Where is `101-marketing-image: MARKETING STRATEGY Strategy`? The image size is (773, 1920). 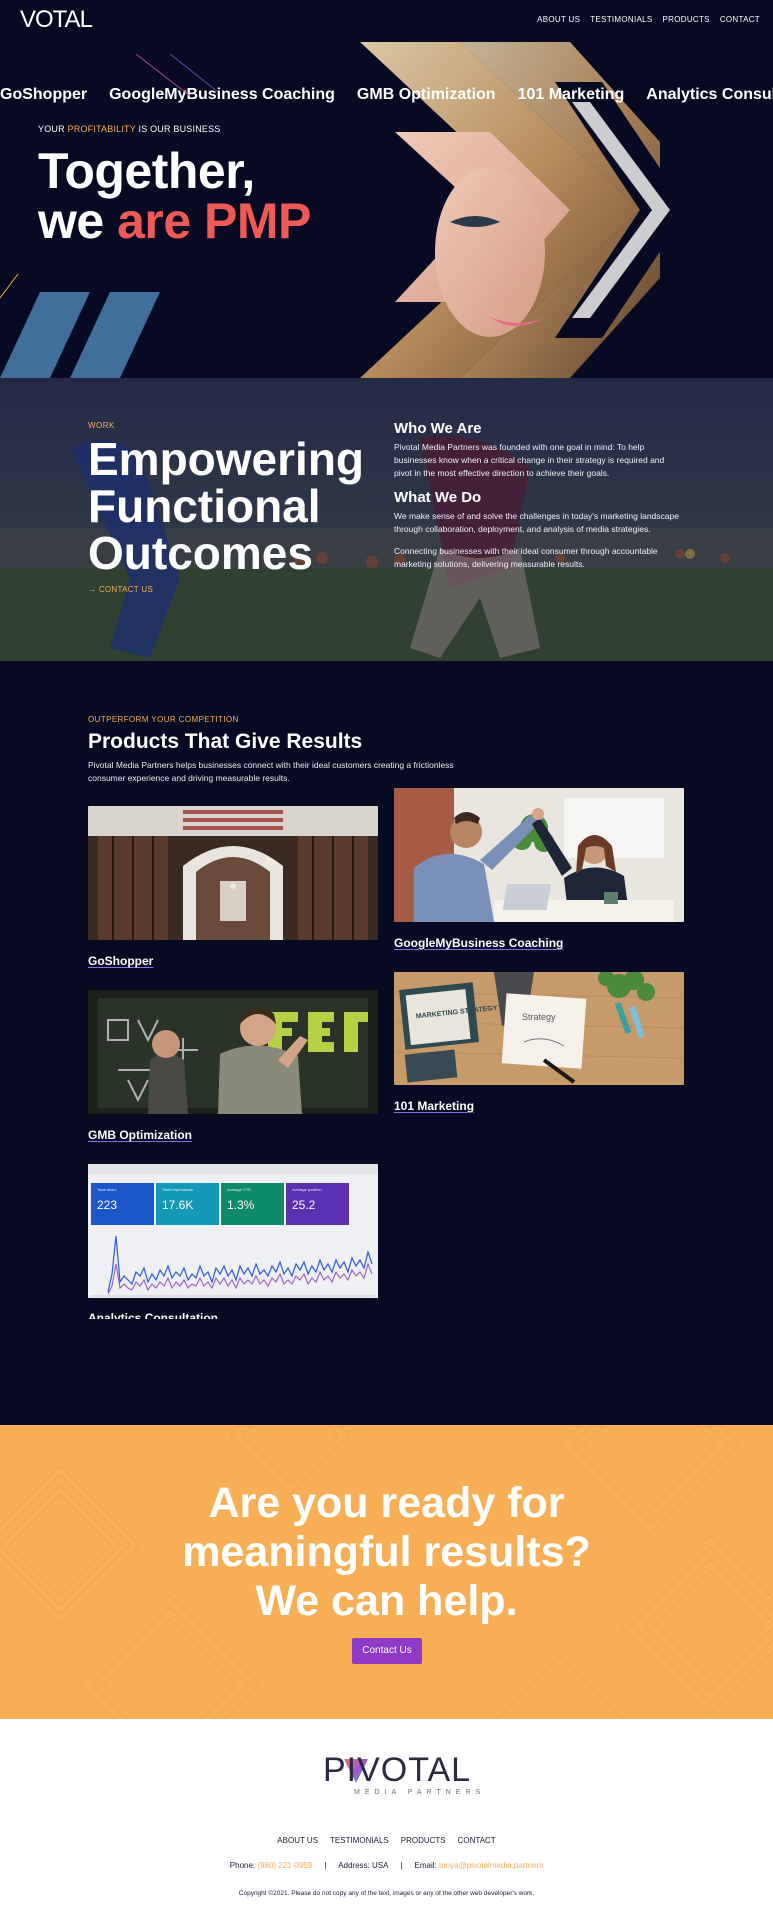
101-marketing-image: MARKETING STRATEGY Strategy is located at coordinates (539, 1028).